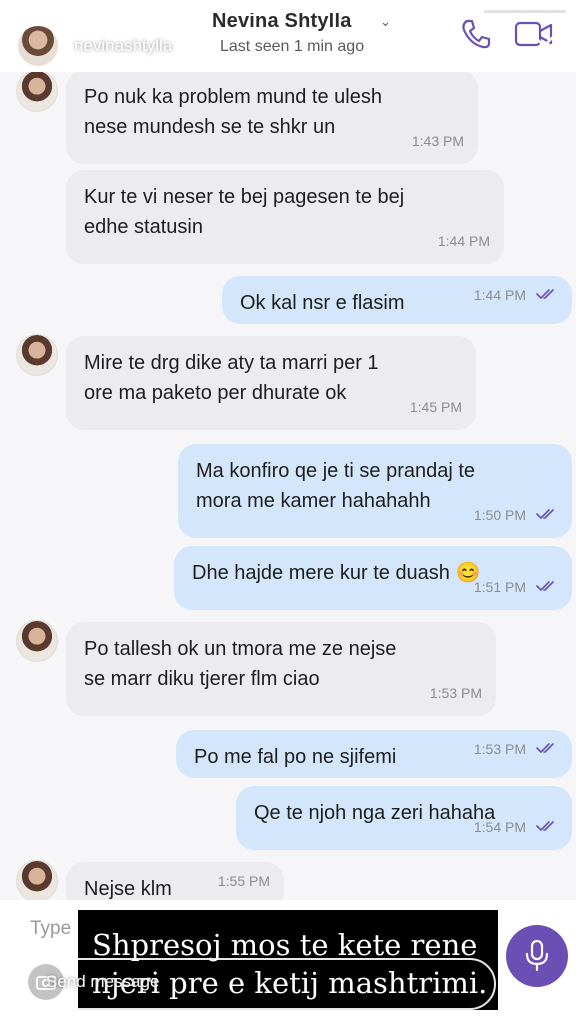 This screenshot has height=1024, width=576. Describe the element at coordinates (499, 587) in the screenshot. I see `message-timestamp: 1:51 PM` at that location.